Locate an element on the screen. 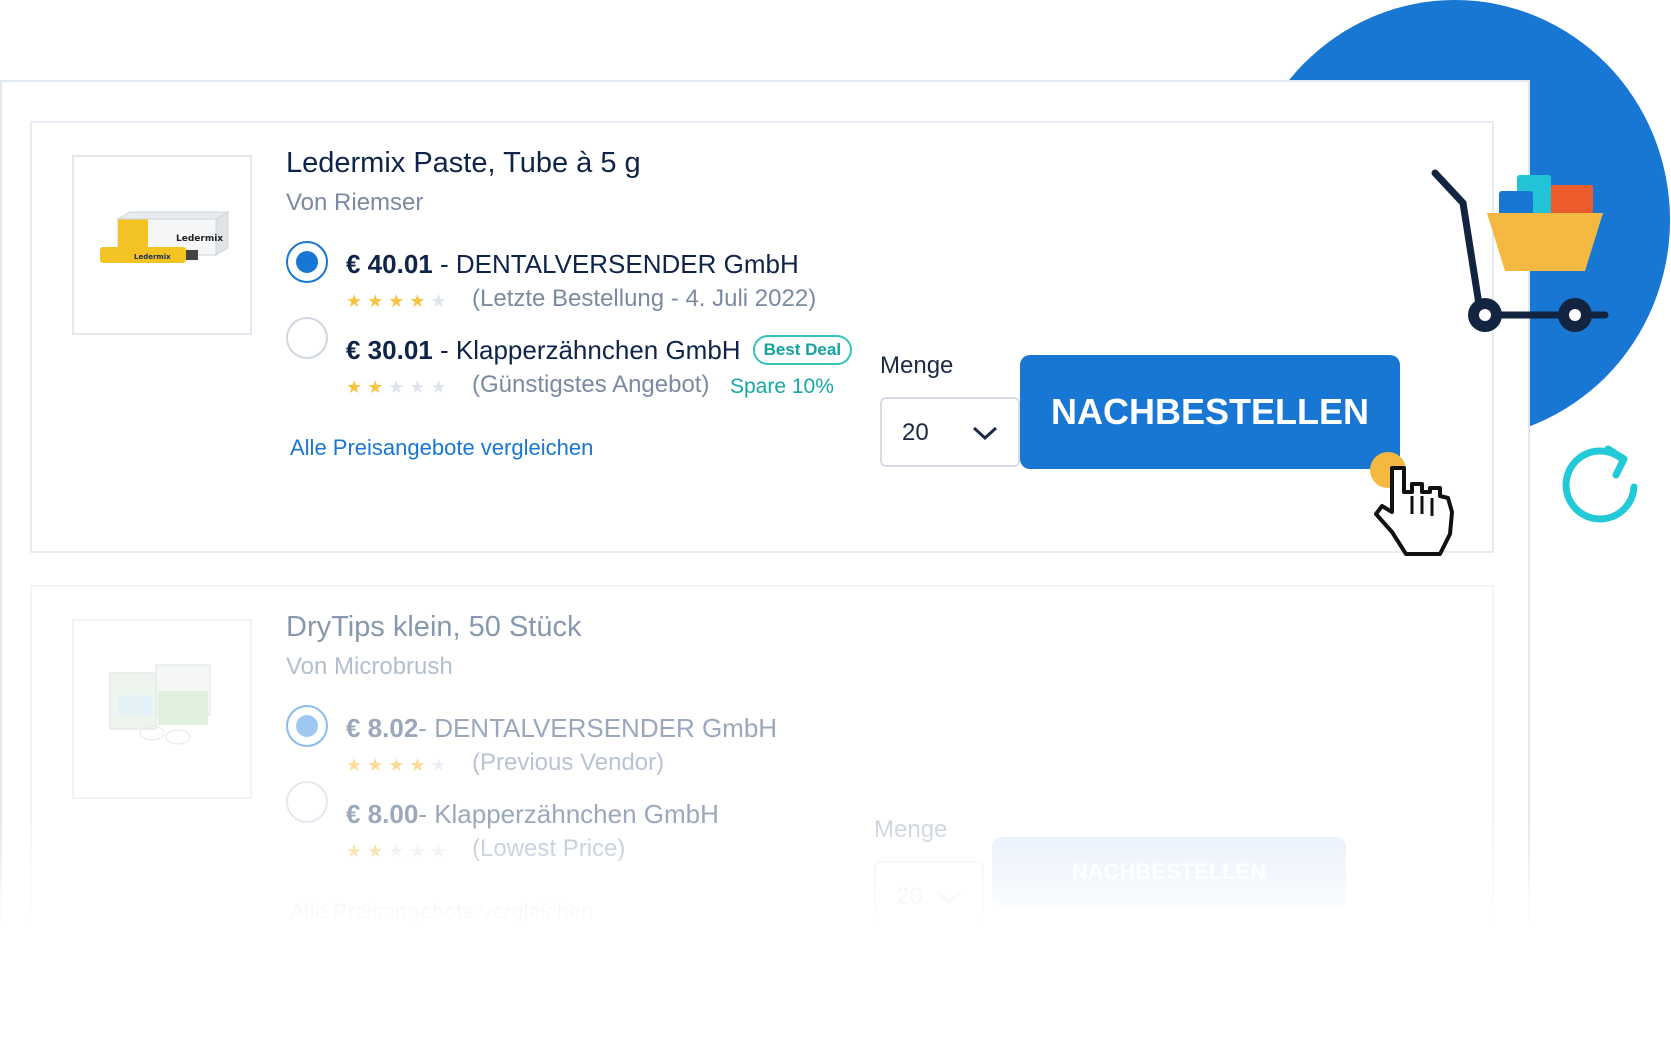 The width and height of the screenshot is (1671, 1062). savings-label: Spare 10% is located at coordinates (782, 386).